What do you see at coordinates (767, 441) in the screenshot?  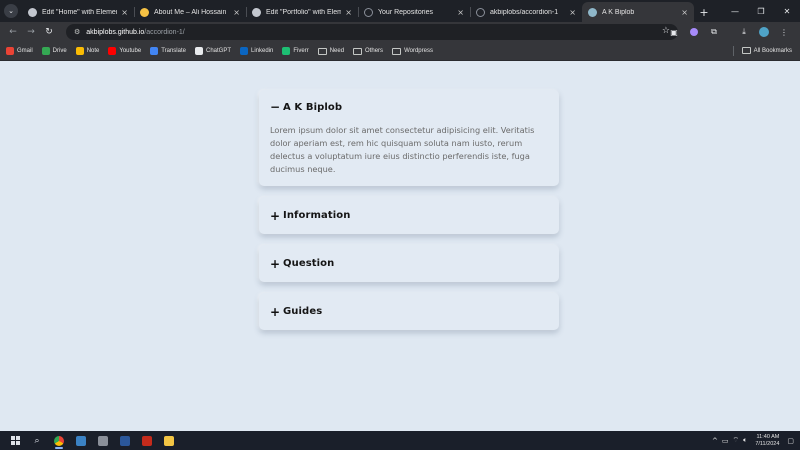 I see `clock: 11:40 AM 7/11/2024` at bounding box center [767, 441].